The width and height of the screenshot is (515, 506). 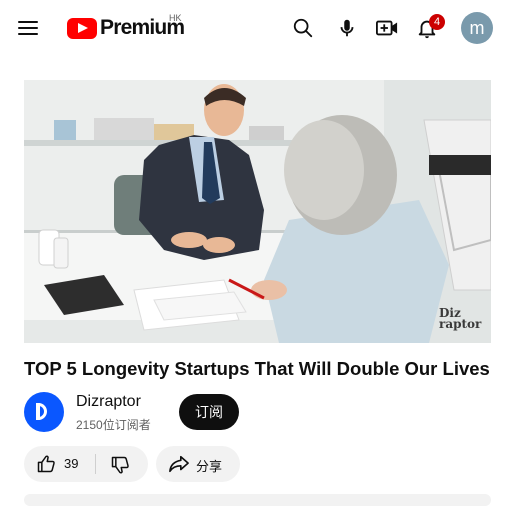 I want to click on youtube-premium-logo: Premium, so click(x=126, y=28).